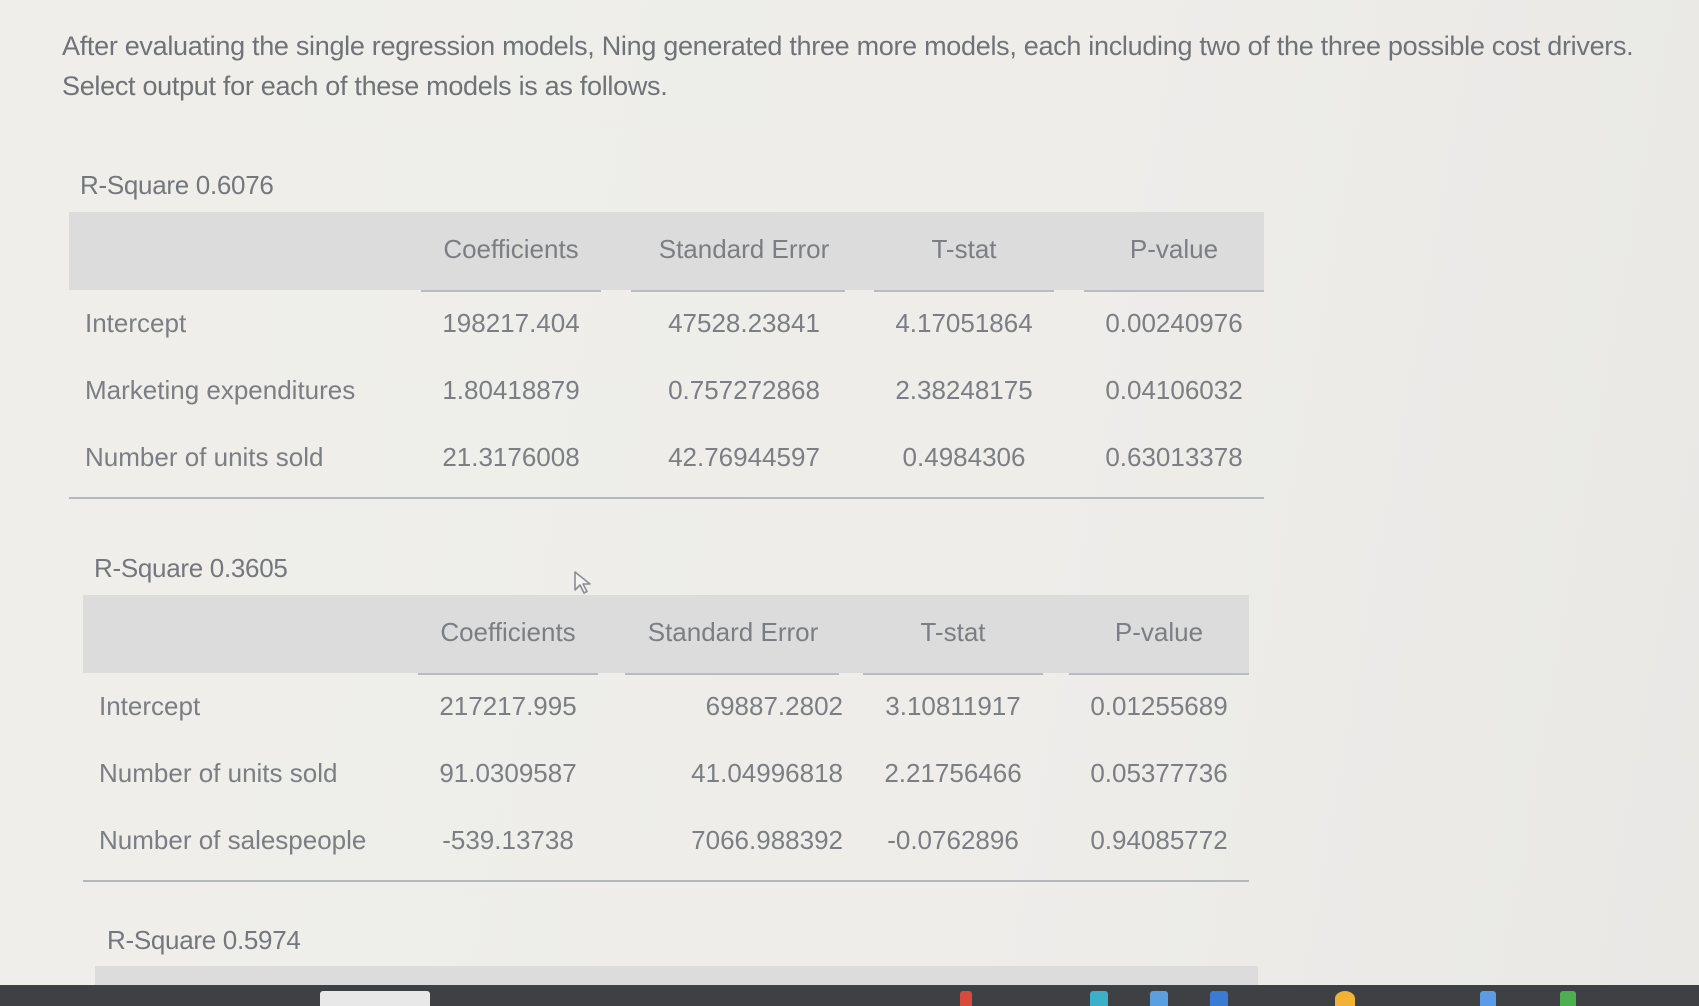  What do you see at coordinates (508, 706) in the screenshot?
I see `cell-coefficient: 217217.995` at bounding box center [508, 706].